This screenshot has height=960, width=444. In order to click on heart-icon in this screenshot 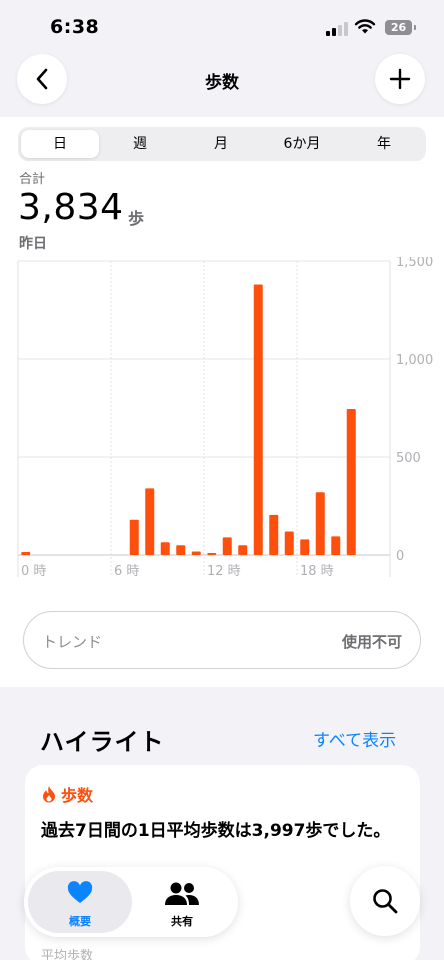, I will do `click(80, 892)`.